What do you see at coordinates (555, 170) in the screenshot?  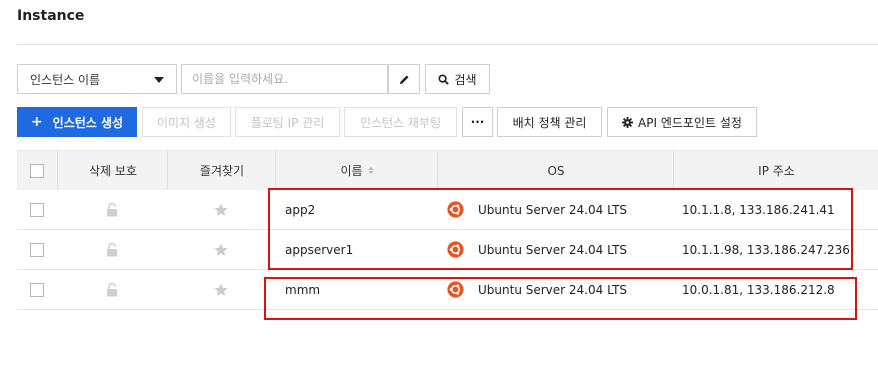 I see `header-os: OS` at bounding box center [555, 170].